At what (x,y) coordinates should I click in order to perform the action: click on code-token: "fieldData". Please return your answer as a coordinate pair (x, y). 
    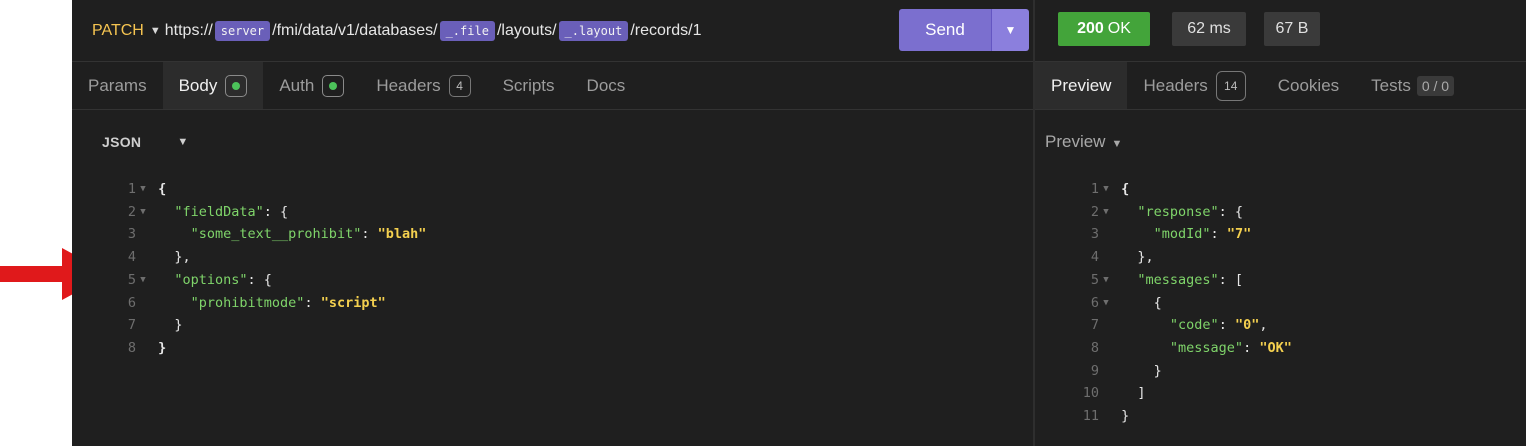
    Looking at the image, I should click on (219, 211).